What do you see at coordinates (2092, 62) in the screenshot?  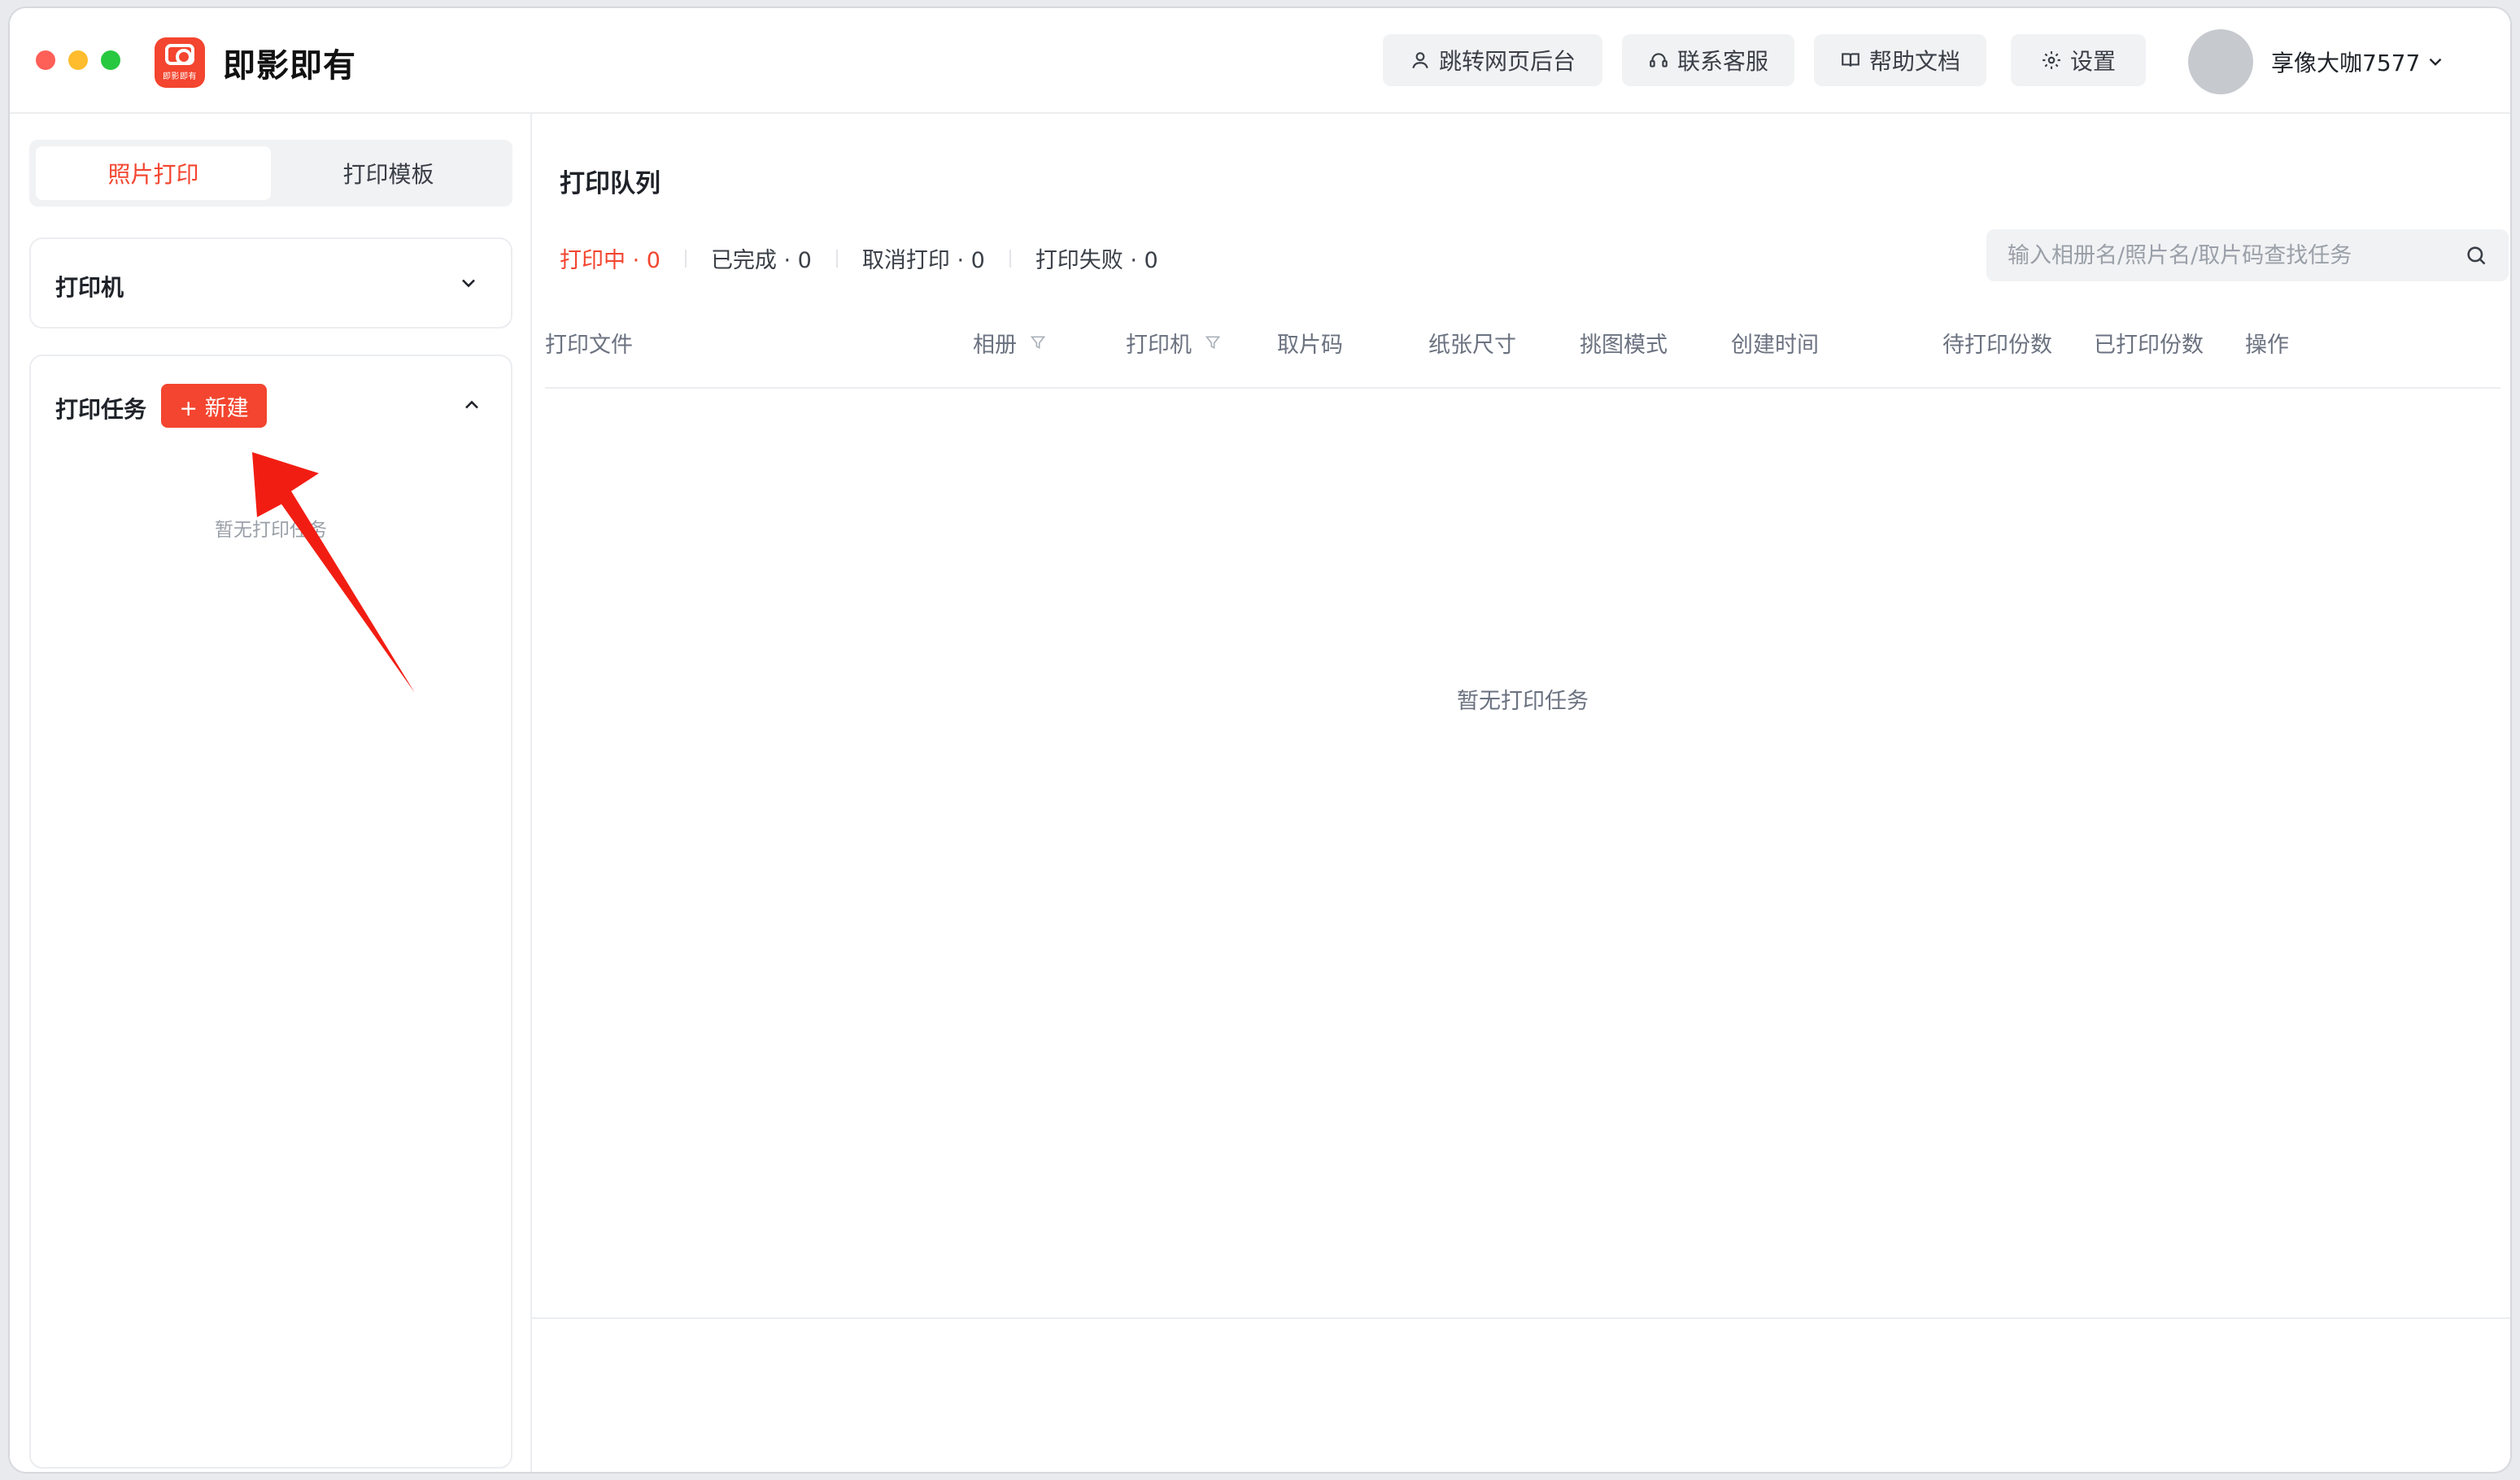 I see `settings-label: 设置` at bounding box center [2092, 62].